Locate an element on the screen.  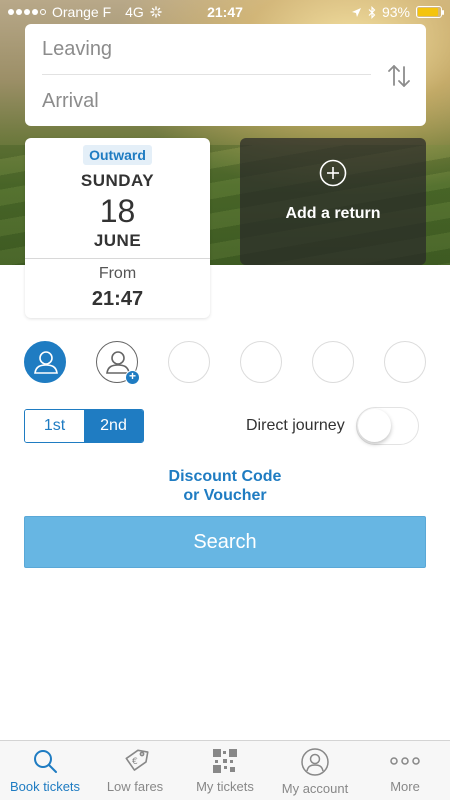
outward-divider is located at coordinates (117, 258).